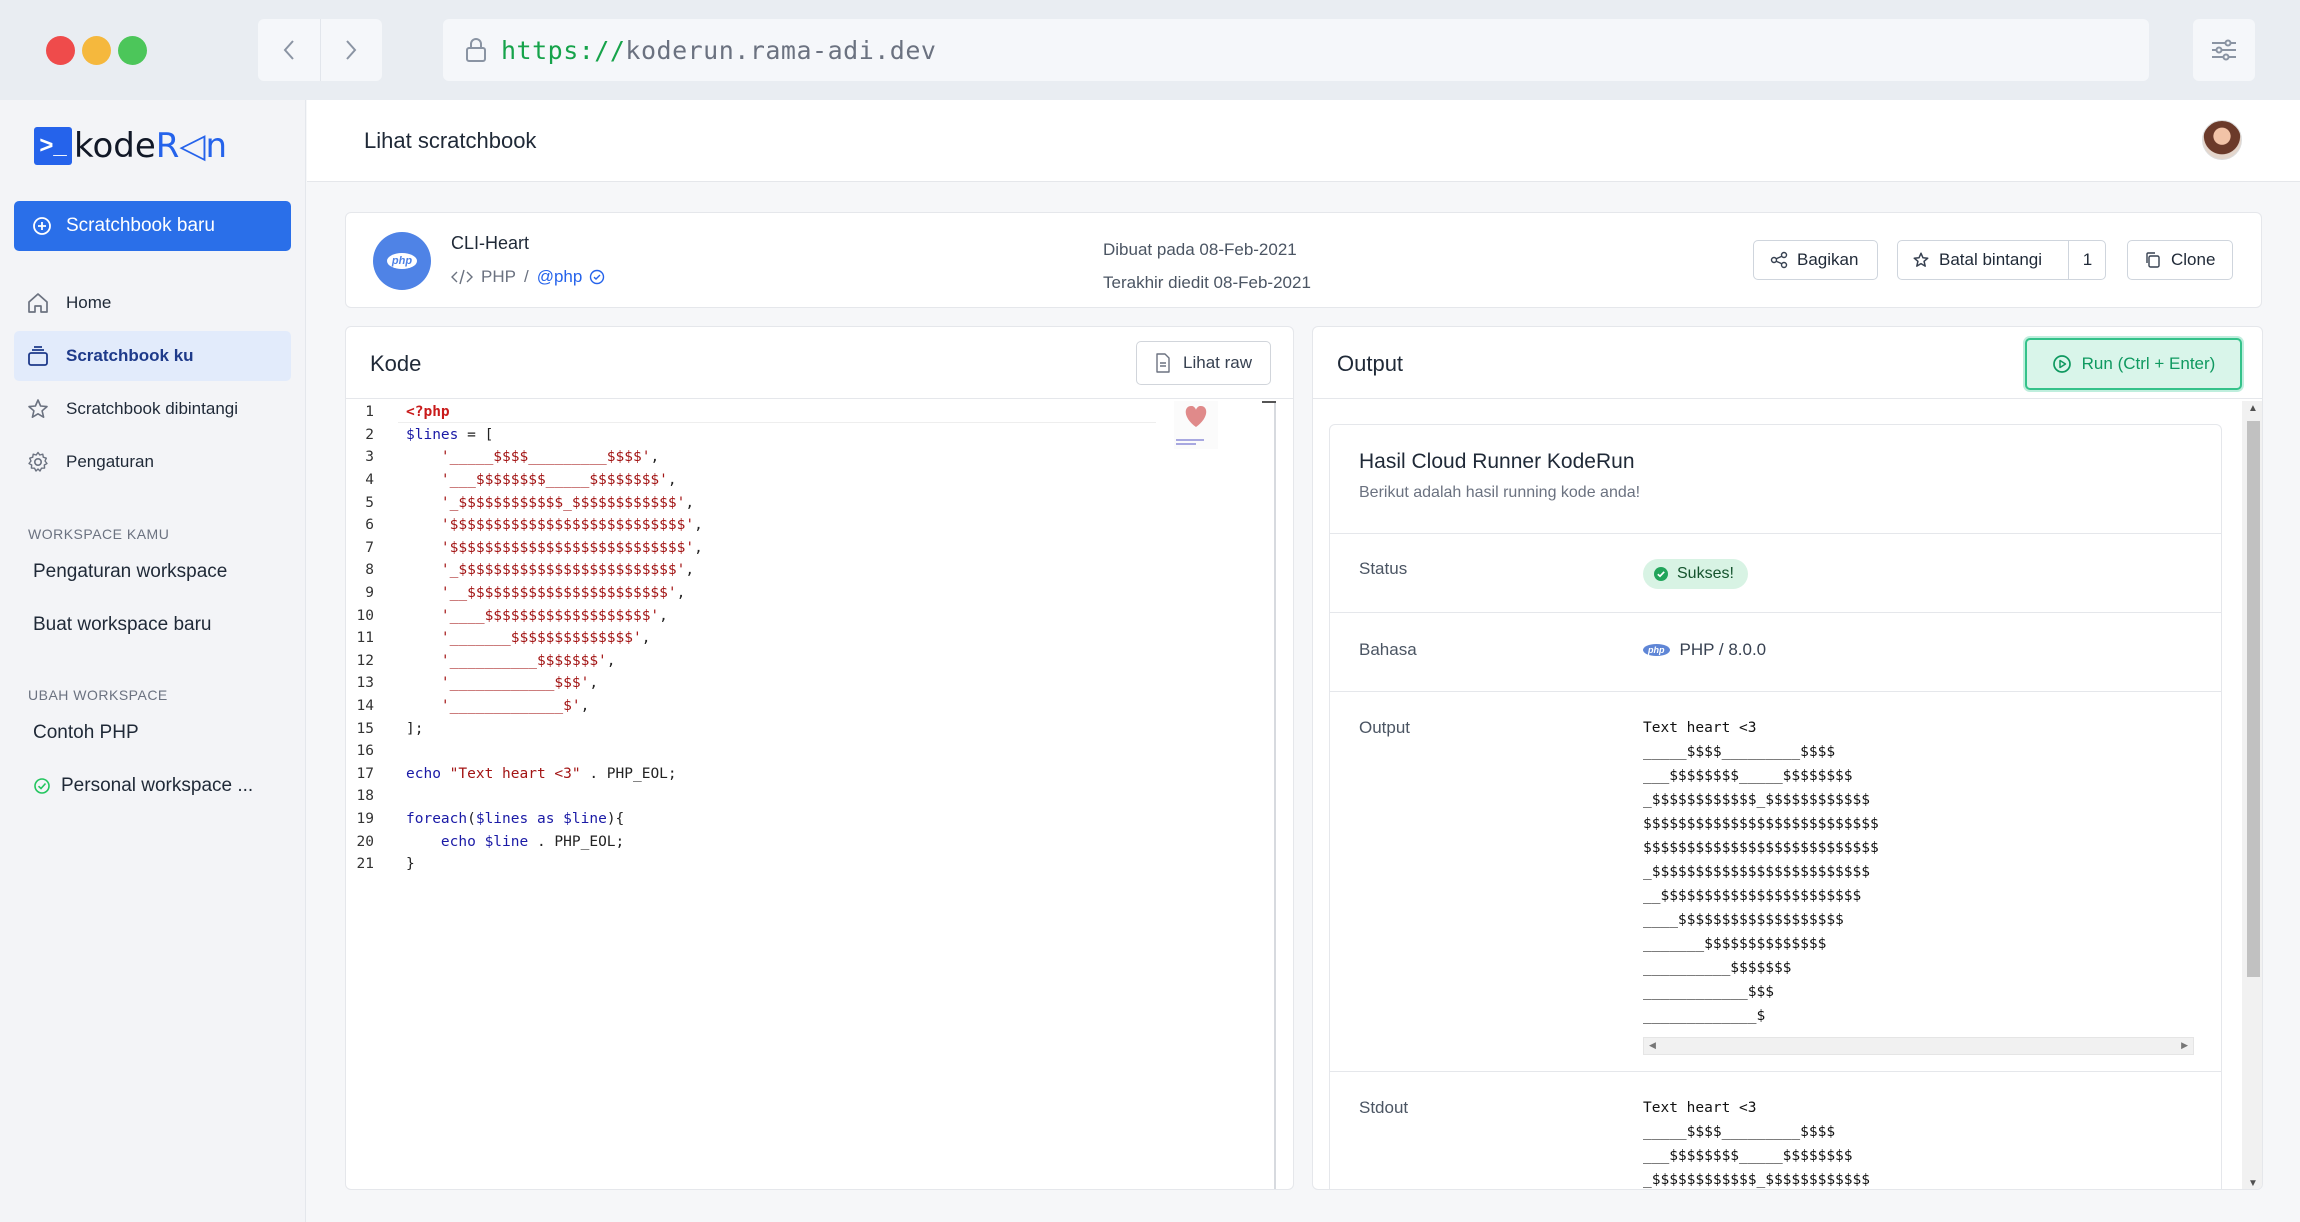 Image resolution: width=2300 pixels, height=1222 pixels. What do you see at coordinates (507, 615) in the screenshot?
I see `code-line: 10 '____$$$$$$$$$$$$$$$$$$$',` at bounding box center [507, 615].